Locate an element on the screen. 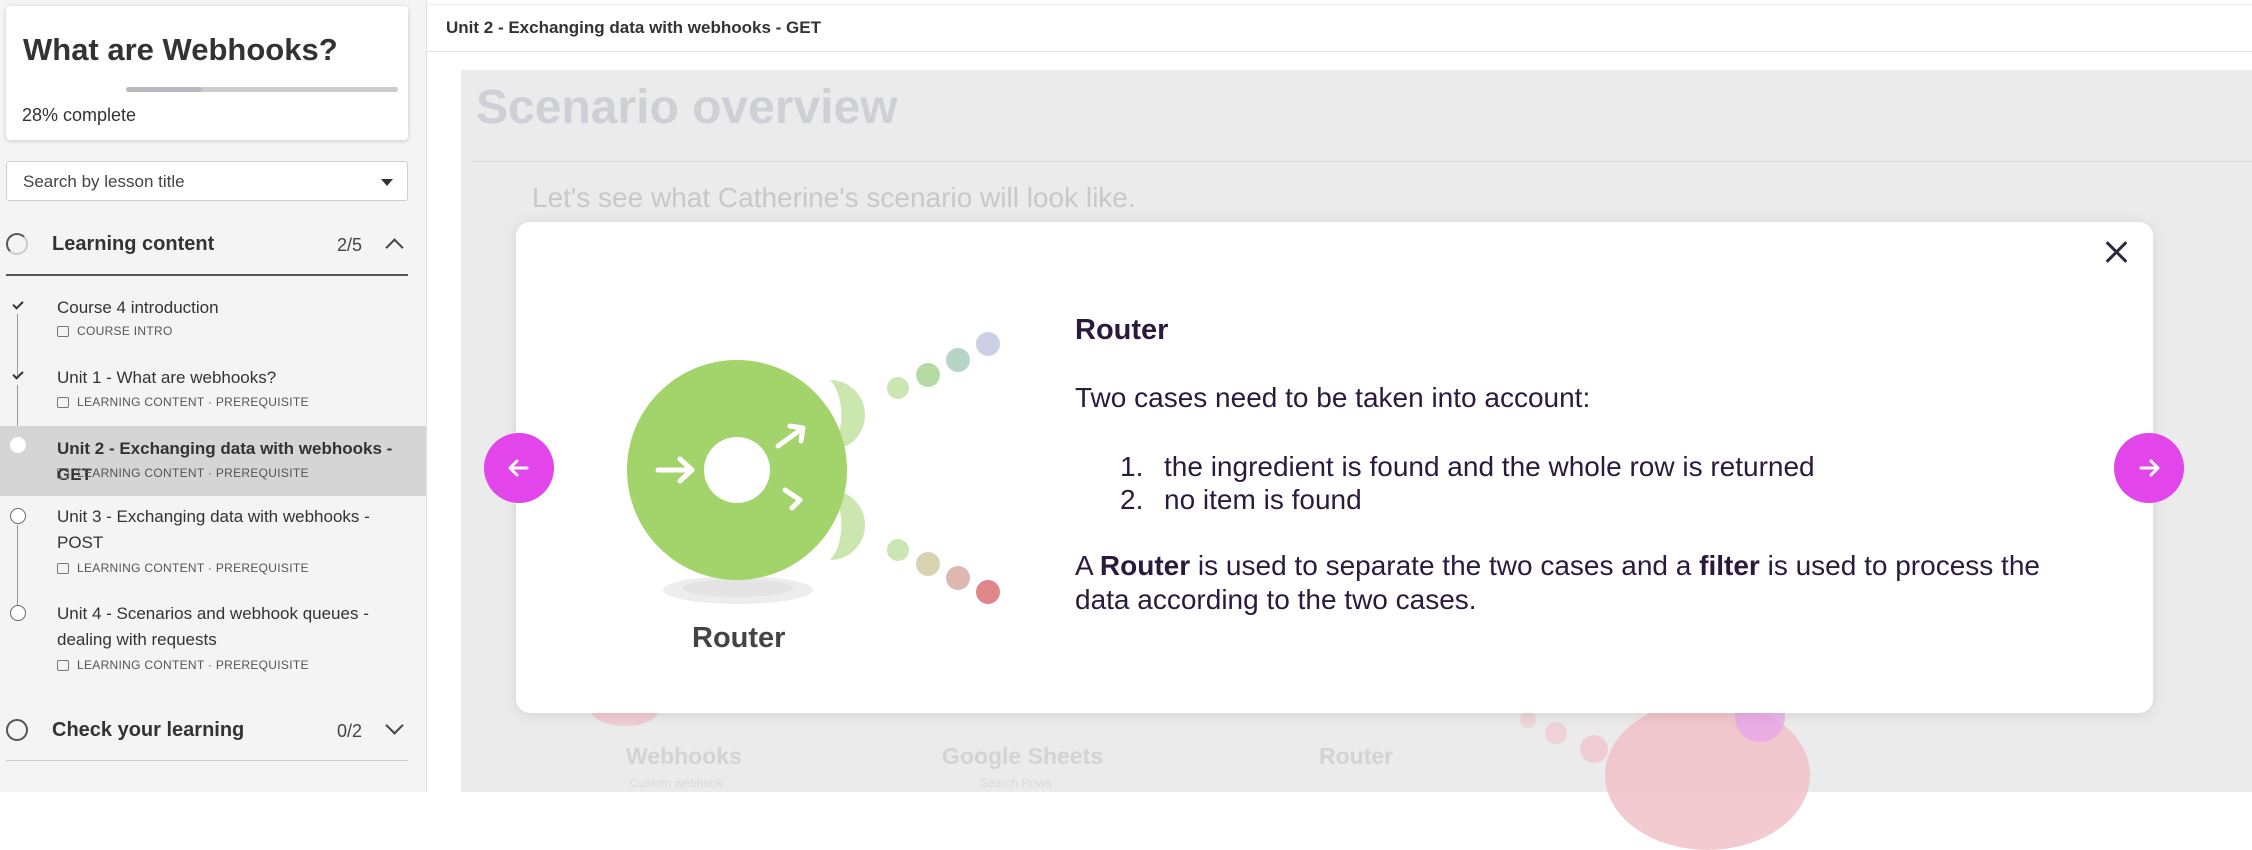  bg-module-label: Webhooks is located at coordinates (684, 756).